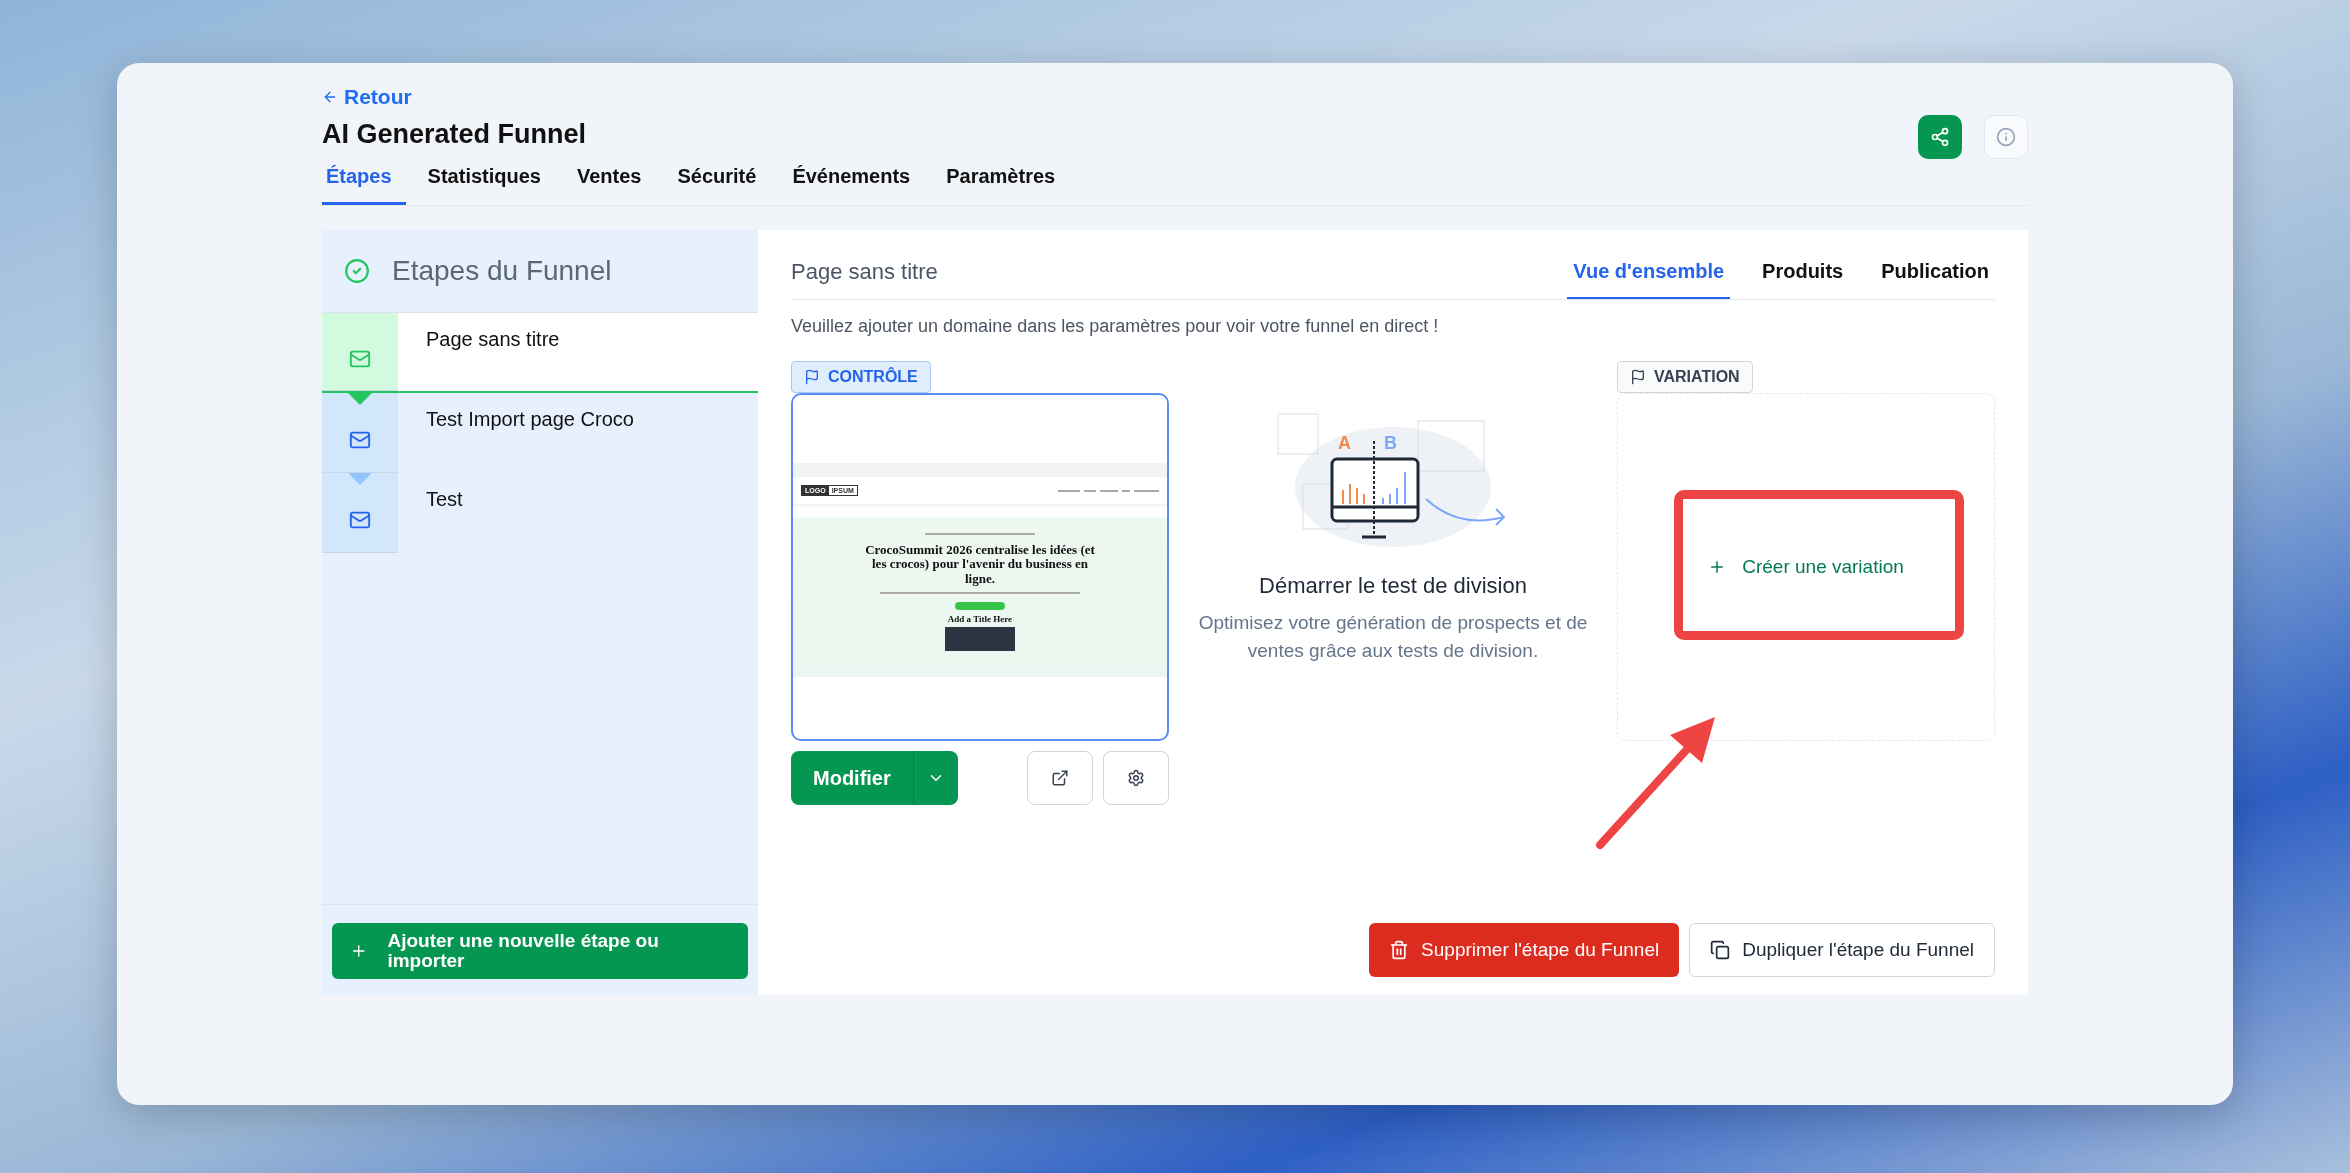 This screenshot has width=2350, height=1173. I want to click on step-item: Test, so click(540, 513).